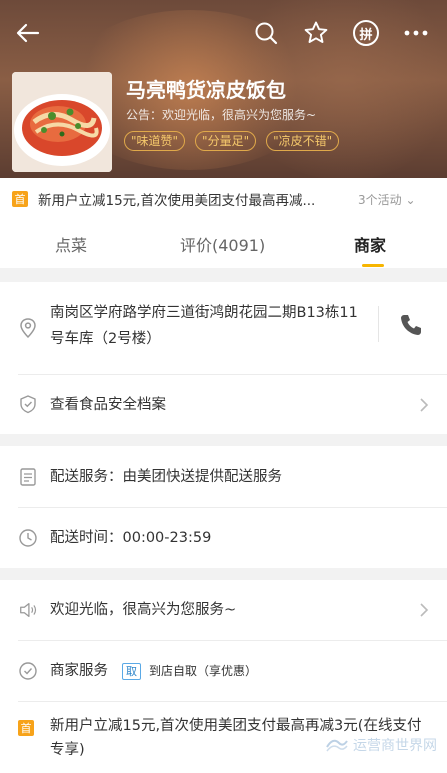  What do you see at coordinates (28, 610) in the screenshot?
I see `speaker-icon` at bounding box center [28, 610].